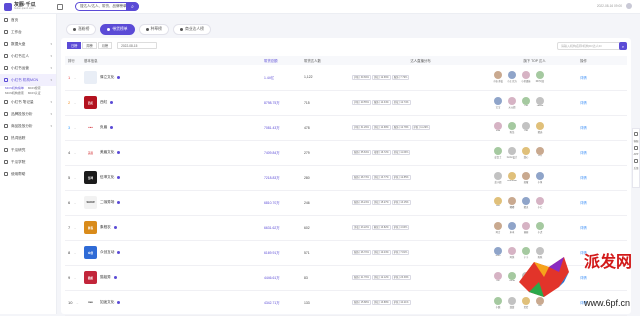 This screenshot has height=316, width=640. What do you see at coordinates (107, 202) in the screenshot?
I see `org-name: 二咖秀场` at bounding box center [107, 202].